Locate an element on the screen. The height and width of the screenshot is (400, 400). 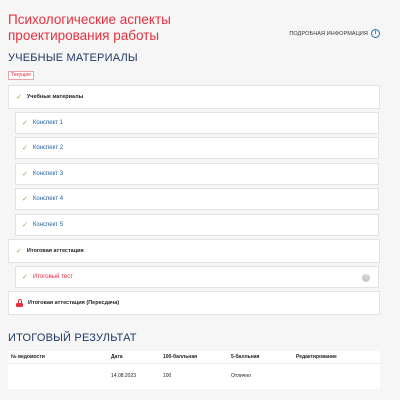
column-header: 5-балльная is located at coordinates (260, 357).